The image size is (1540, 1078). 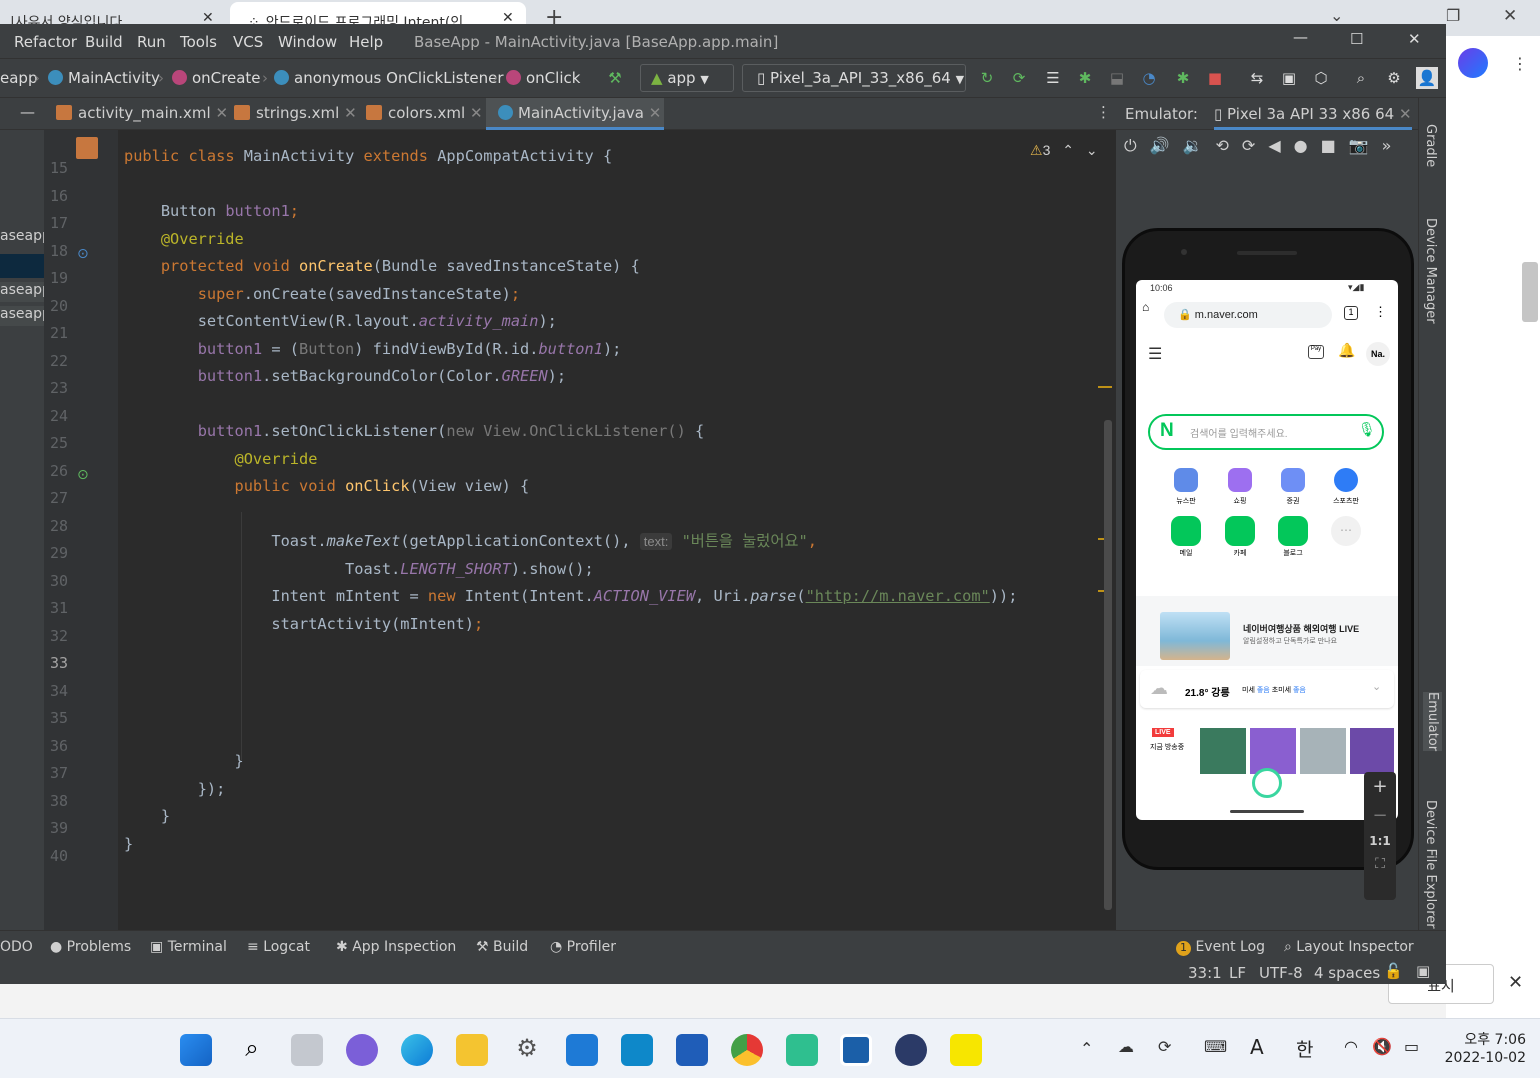 What do you see at coordinates (1346, 531) in the screenshot?
I see `more-icon: ⋯` at bounding box center [1346, 531].